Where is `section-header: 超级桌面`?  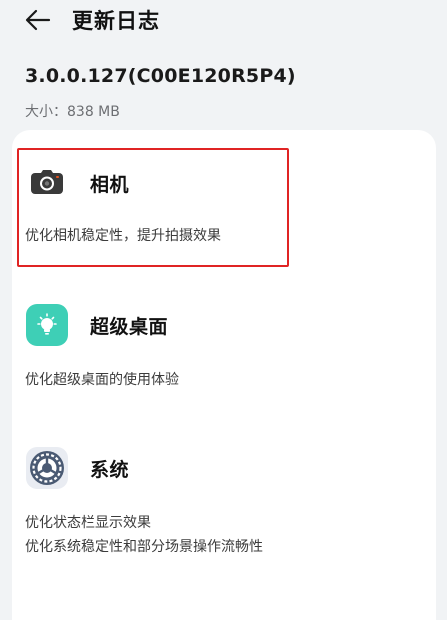
section-header: 超级桌面 is located at coordinates (97, 325).